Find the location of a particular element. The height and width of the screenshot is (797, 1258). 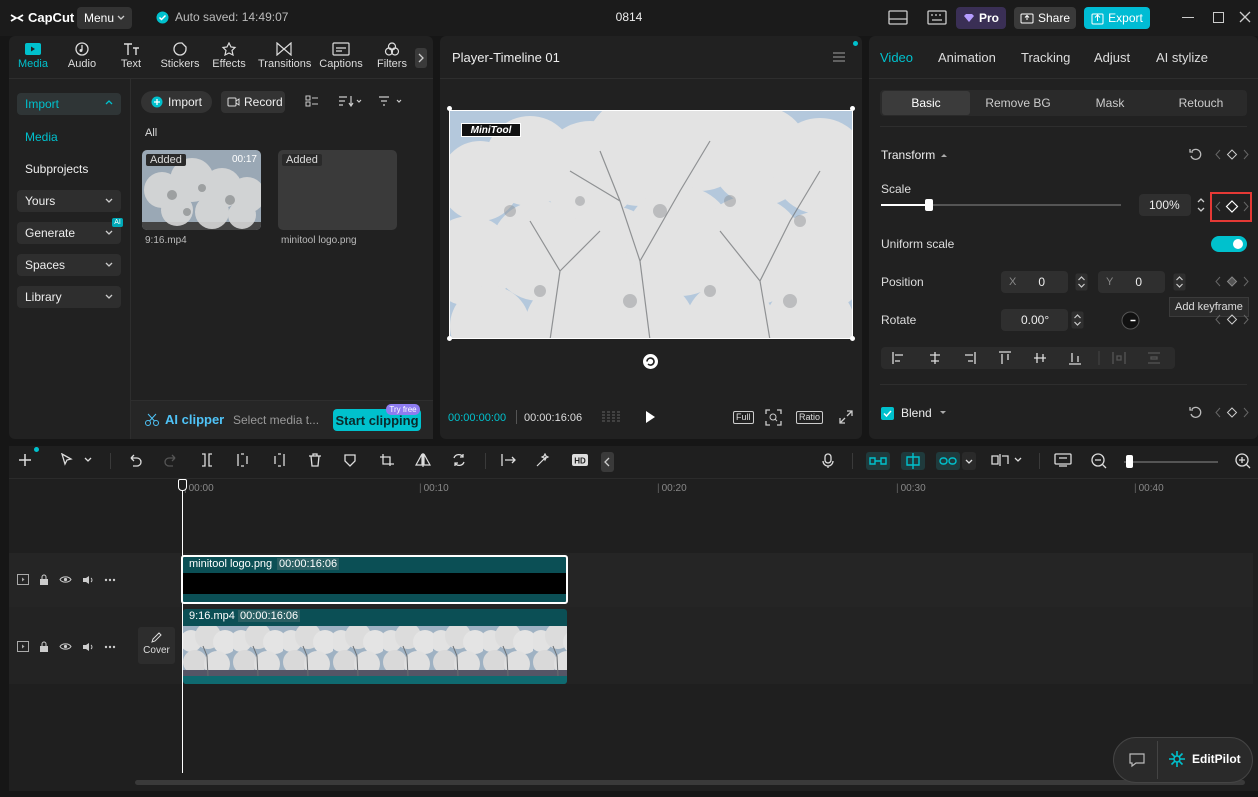

tab-audio: Audio is located at coordinates (82, 56).